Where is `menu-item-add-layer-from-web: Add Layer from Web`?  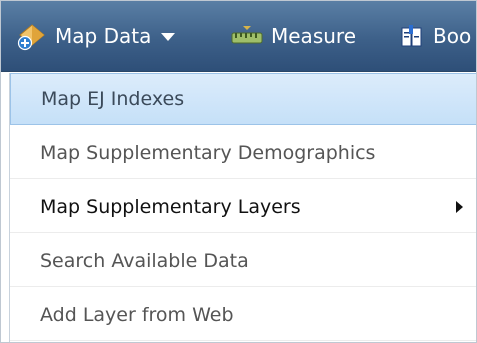 menu-item-add-layer-from-web: Add Layer from Web is located at coordinates (243, 315).